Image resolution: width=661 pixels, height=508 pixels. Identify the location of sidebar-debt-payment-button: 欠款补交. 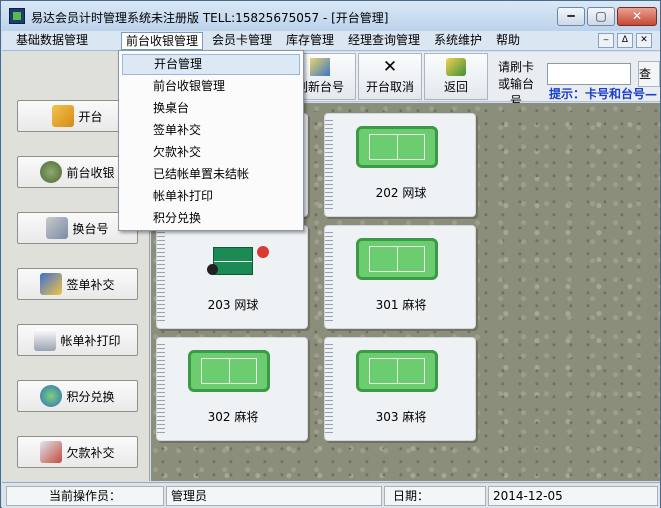
(77, 452).